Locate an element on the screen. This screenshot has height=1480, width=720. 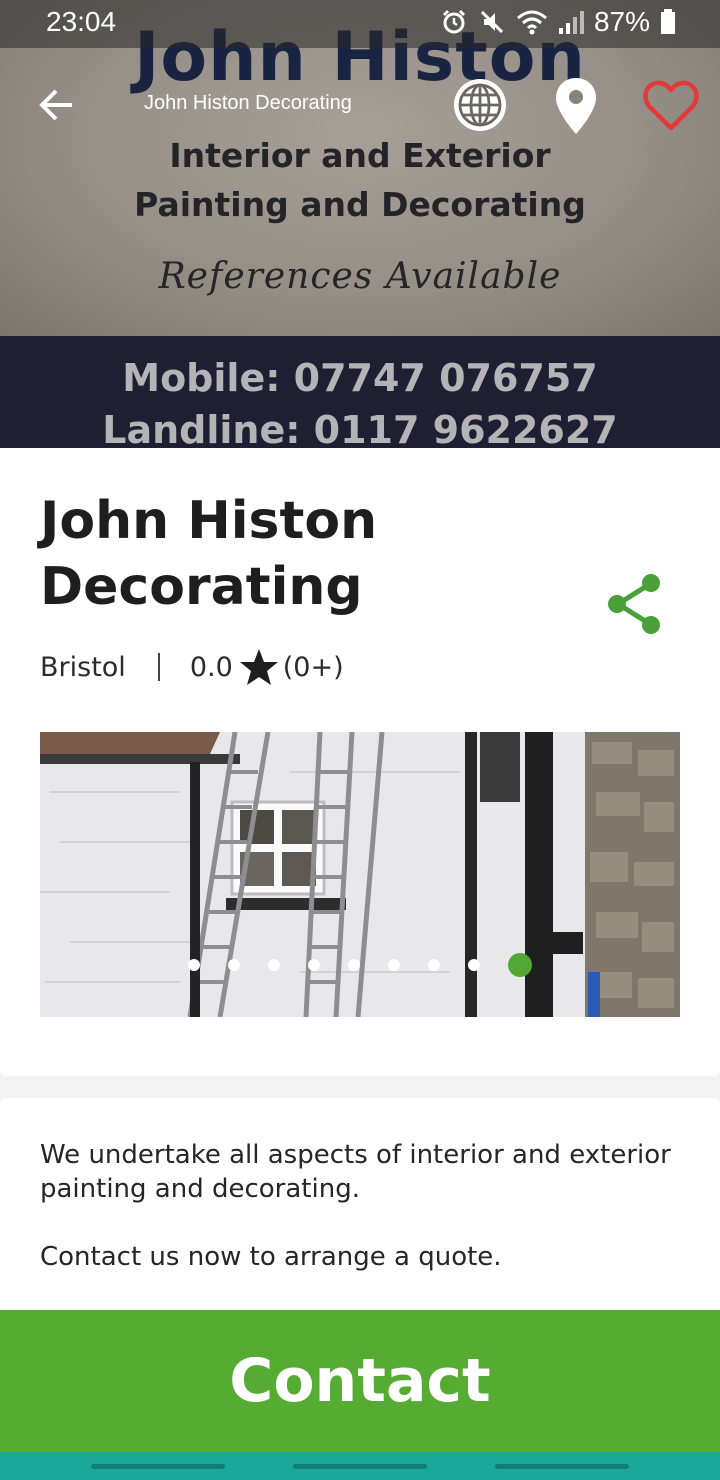
carousel-dot-active is located at coordinates (520, 965).